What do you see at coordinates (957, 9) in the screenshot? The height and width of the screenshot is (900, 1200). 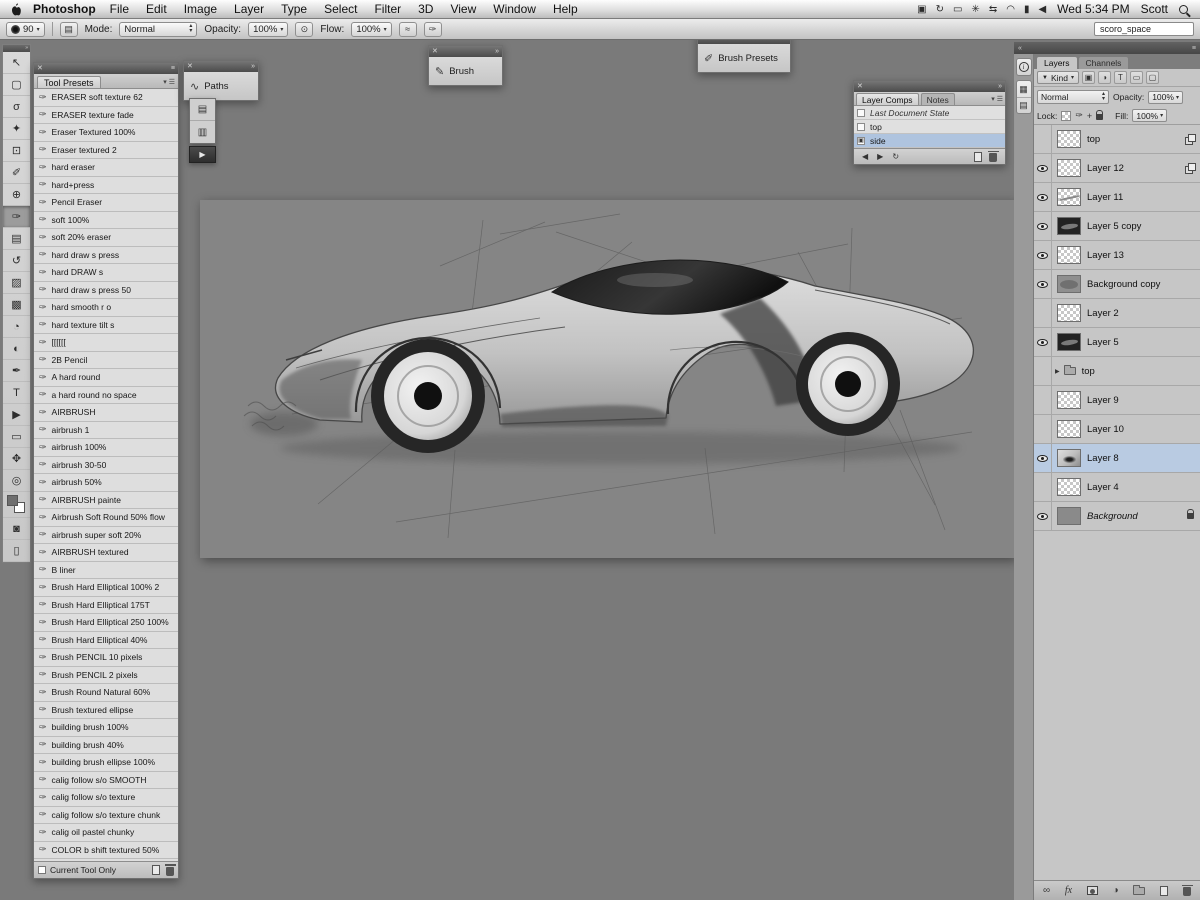 I see `drive-icon: ▭` at bounding box center [957, 9].